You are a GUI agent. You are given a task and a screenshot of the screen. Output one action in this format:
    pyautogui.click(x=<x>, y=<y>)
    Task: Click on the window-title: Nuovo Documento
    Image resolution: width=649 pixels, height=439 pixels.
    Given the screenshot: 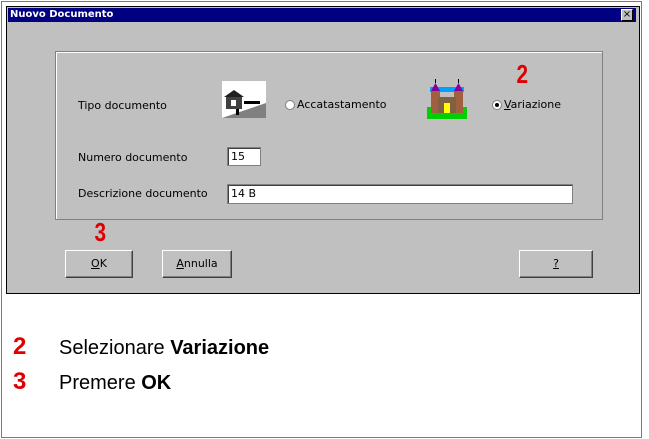 What is the action you would take?
    pyautogui.click(x=62, y=14)
    